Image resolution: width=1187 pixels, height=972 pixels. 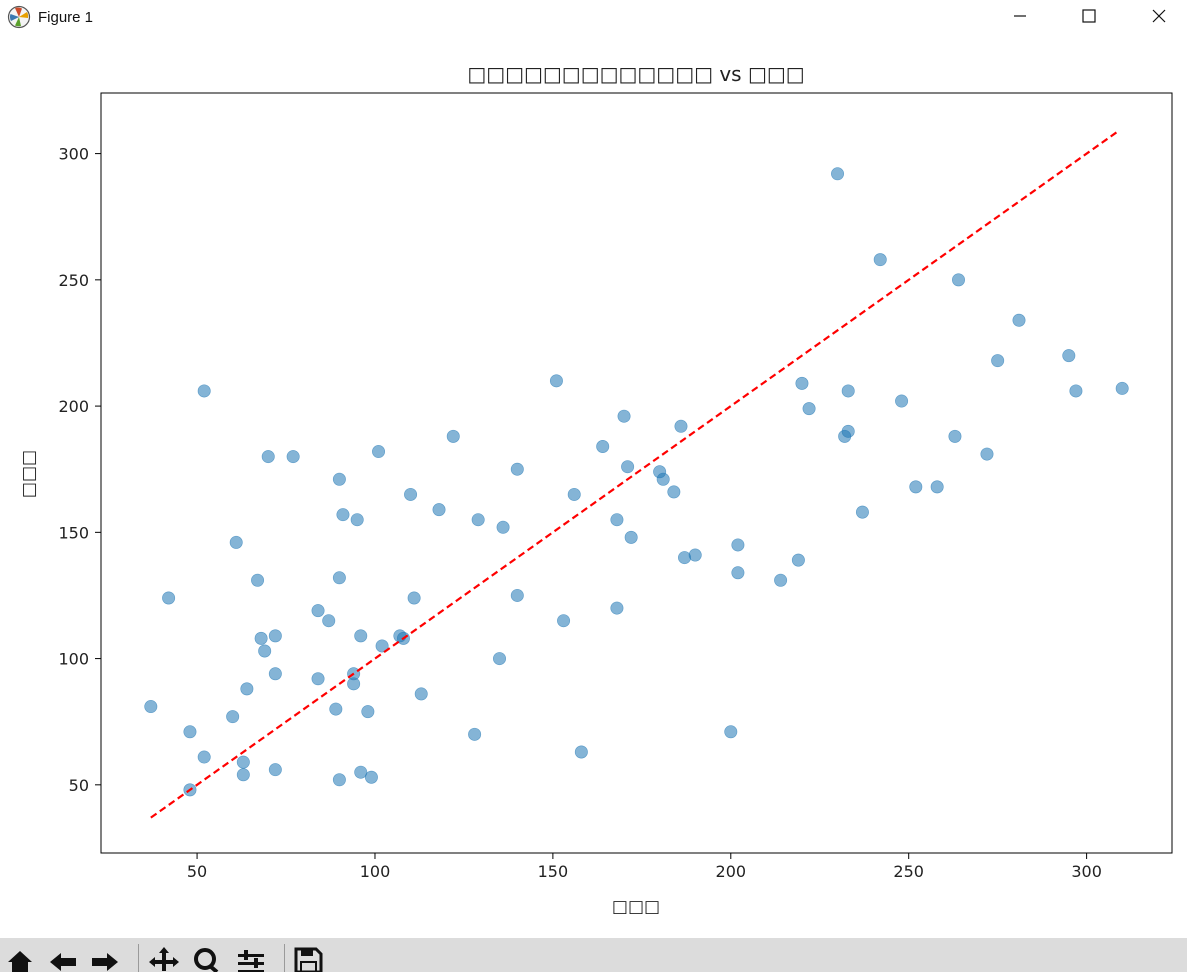 I want to click on y-axis-ticks: 50 100 150 200 250 300, so click(x=79, y=470).